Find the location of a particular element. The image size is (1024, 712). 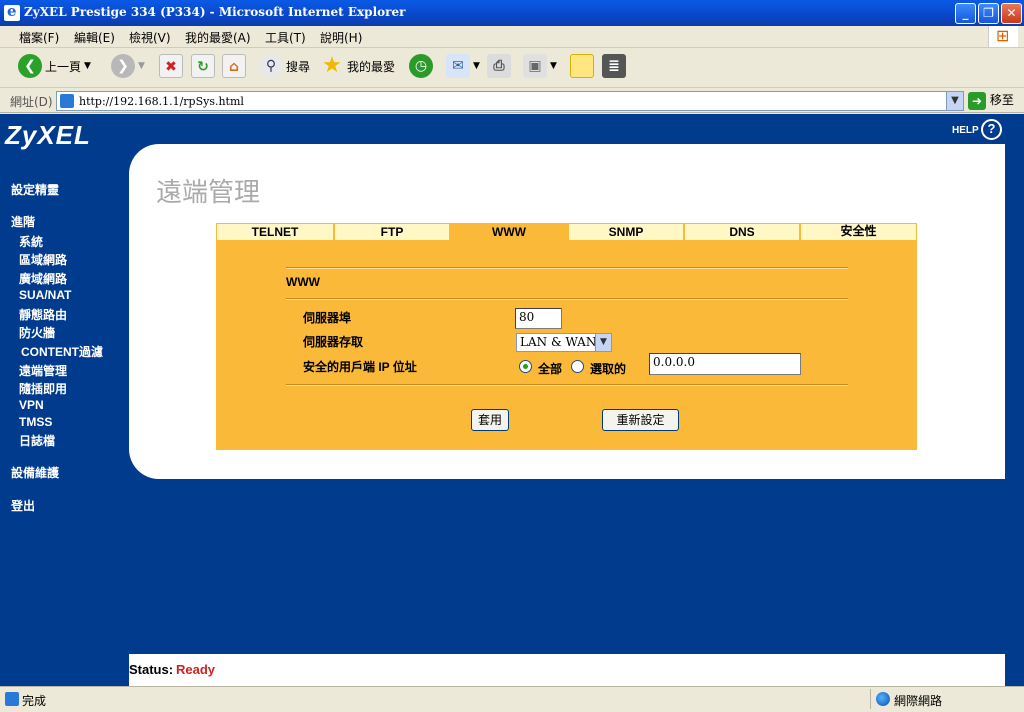

minimize-button: _ is located at coordinates (965, 13).